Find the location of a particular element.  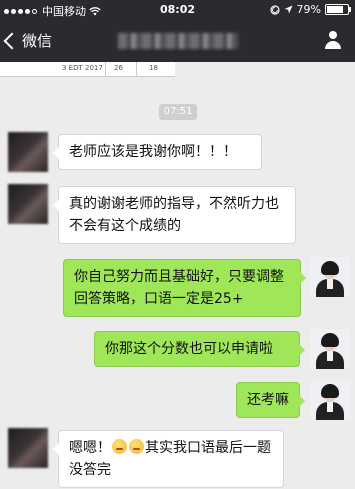

message-text: 还考嘛 is located at coordinates (268, 400).